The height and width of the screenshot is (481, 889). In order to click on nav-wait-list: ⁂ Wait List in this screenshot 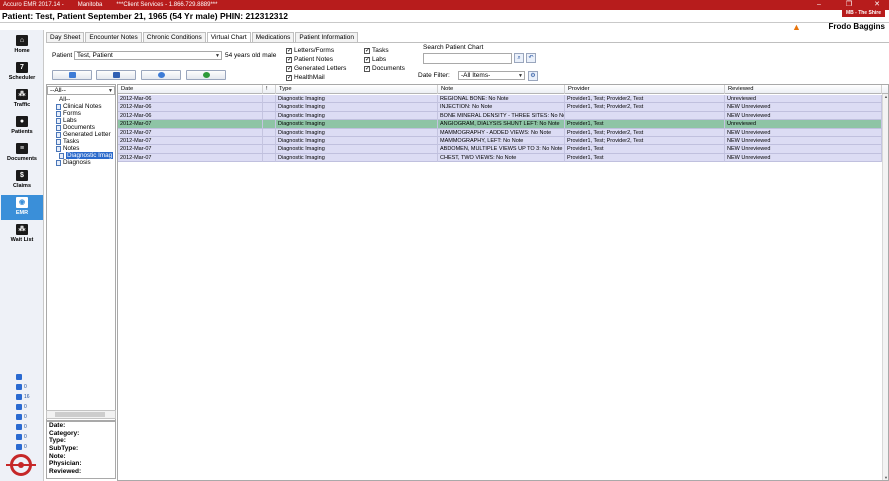, I will do `click(22, 234)`.